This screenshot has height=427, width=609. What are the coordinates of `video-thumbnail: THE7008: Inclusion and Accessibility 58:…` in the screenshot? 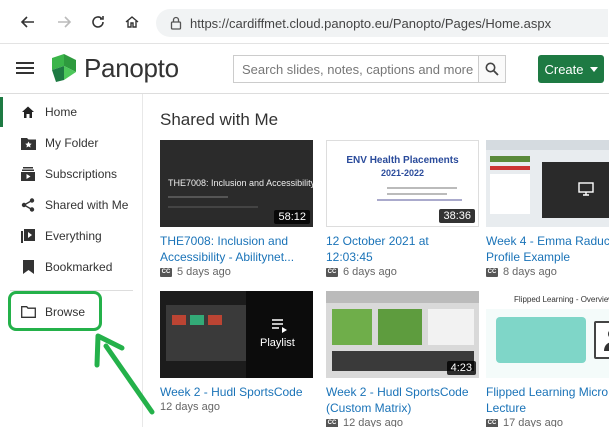 It's located at (236, 183).